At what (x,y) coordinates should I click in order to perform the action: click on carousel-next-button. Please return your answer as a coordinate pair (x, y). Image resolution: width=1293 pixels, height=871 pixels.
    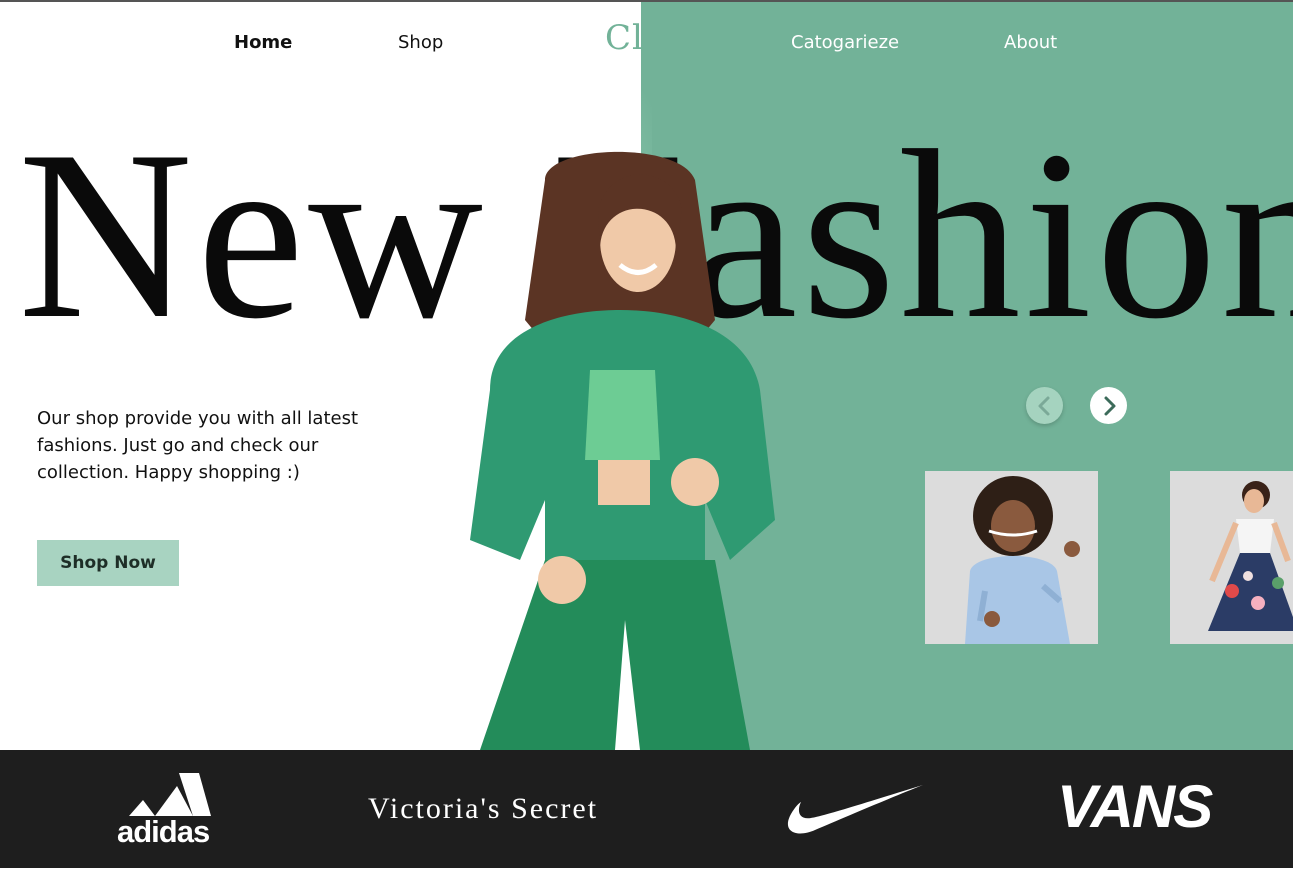
    Looking at the image, I should click on (1108, 405).